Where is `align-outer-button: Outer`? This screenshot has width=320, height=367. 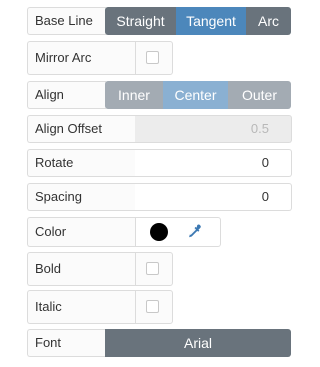
align-outer-button: Outer is located at coordinates (259, 95).